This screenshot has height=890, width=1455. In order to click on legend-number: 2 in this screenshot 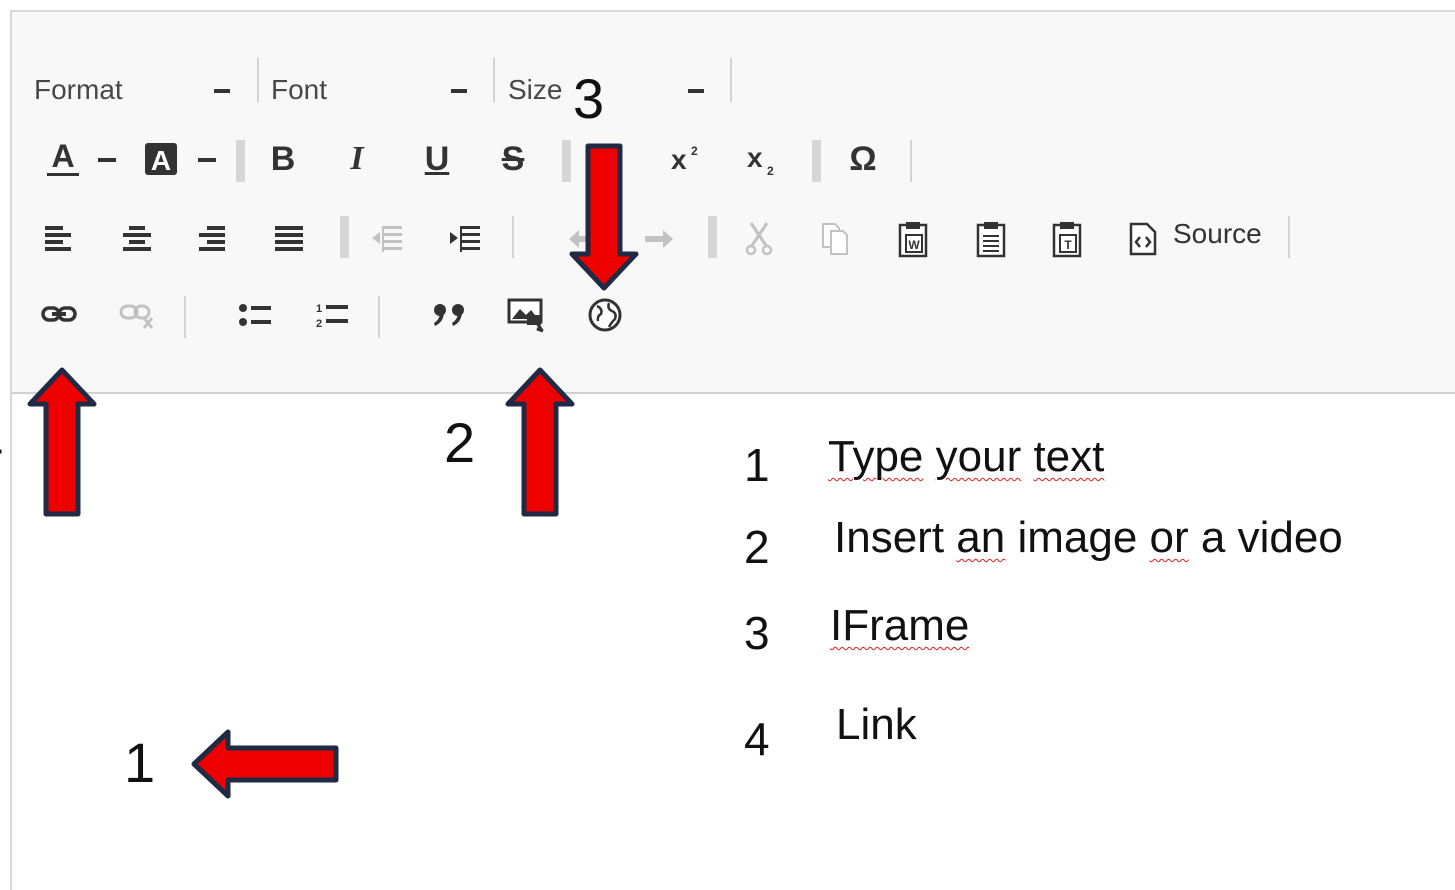, I will do `click(757, 547)`.